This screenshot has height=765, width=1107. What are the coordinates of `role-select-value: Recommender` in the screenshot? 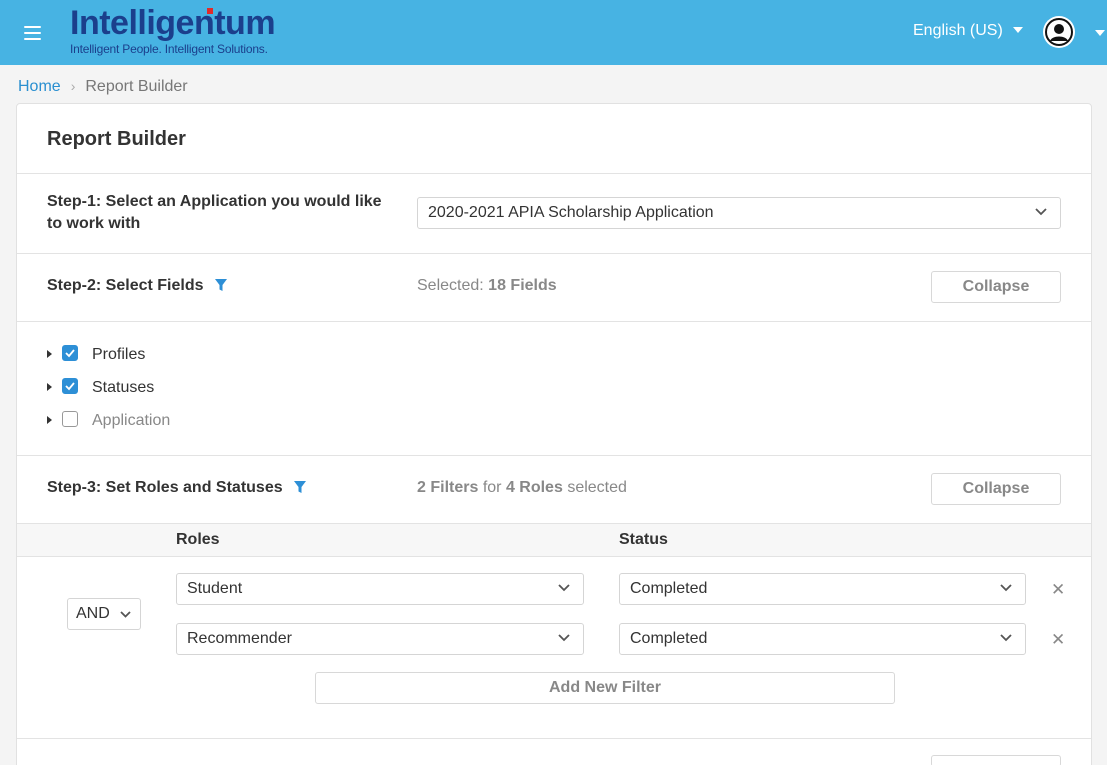 It's located at (239, 638).